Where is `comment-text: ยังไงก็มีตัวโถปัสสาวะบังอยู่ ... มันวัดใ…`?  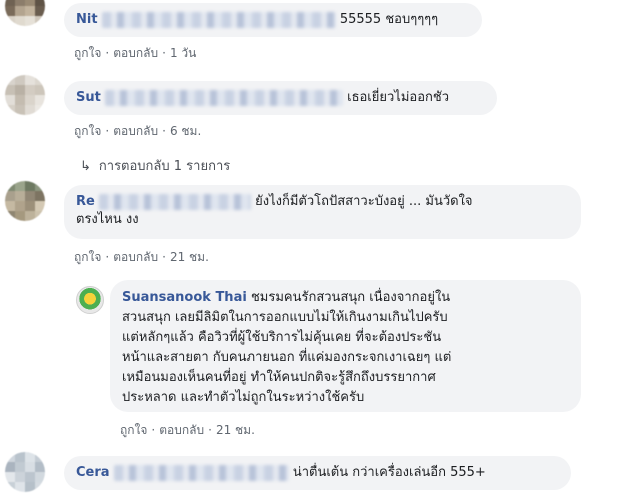
comment-text: ยังไงก็มีตัวโถปัสสาวะบังอยู่ ... มันวัดใ… is located at coordinates (364, 201).